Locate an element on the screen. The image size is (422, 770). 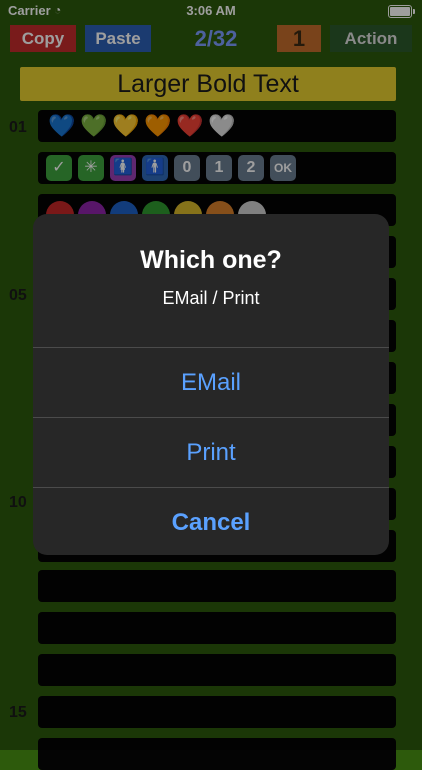
dialog-message: EMail / Print is located at coordinates (211, 298).